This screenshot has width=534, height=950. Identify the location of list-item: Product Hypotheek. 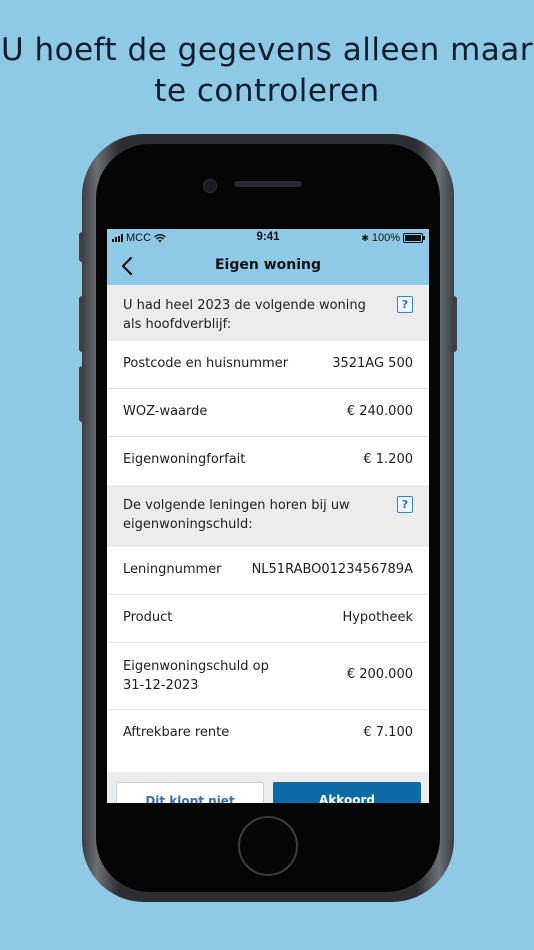
(268, 619).